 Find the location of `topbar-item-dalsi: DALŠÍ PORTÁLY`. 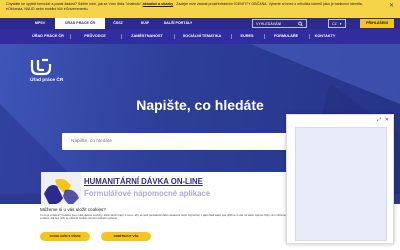

topbar-item-dalsi: DALŠÍ PORTÁLY is located at coordinates (178, 23).